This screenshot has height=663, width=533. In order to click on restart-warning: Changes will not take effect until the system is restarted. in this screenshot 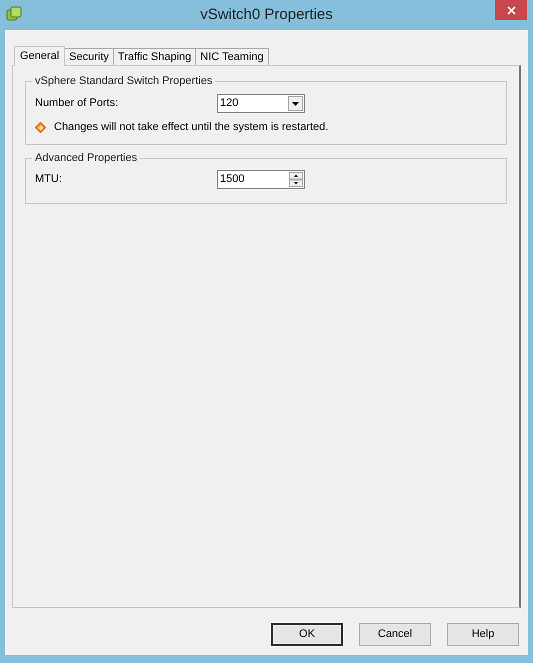, I will do `click(191, 127)`.